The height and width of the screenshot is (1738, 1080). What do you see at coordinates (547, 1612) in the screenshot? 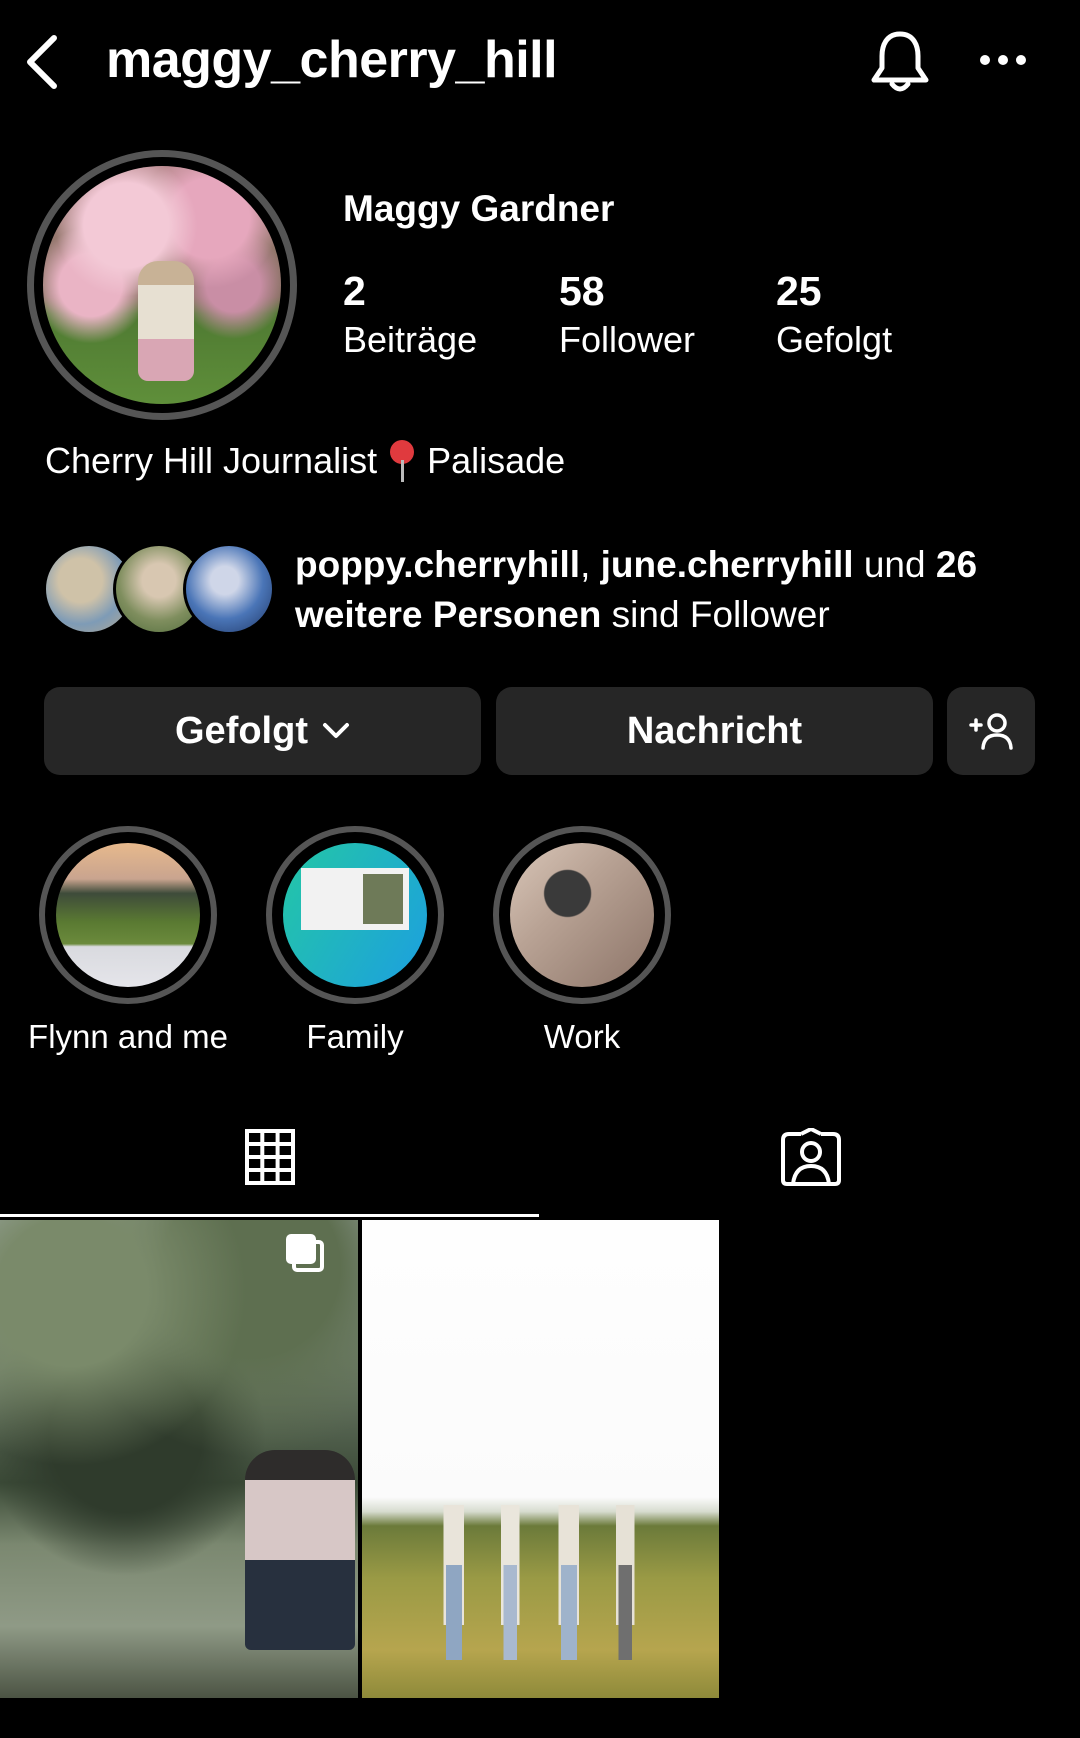
I see `post-photo-detail` at bounding box center [547, 1612].